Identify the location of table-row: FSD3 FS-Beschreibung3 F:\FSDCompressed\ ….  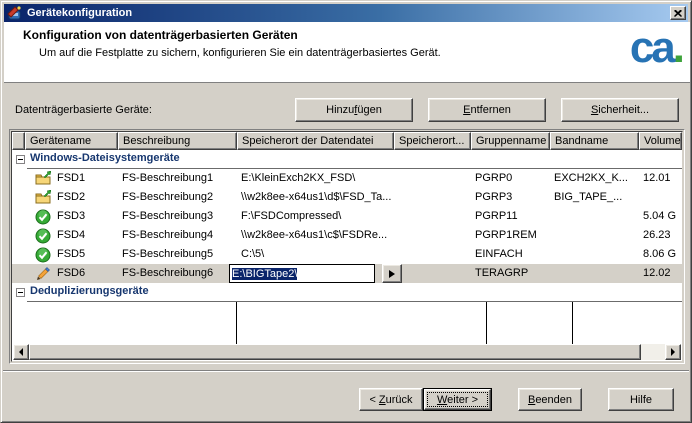
(347, 216).